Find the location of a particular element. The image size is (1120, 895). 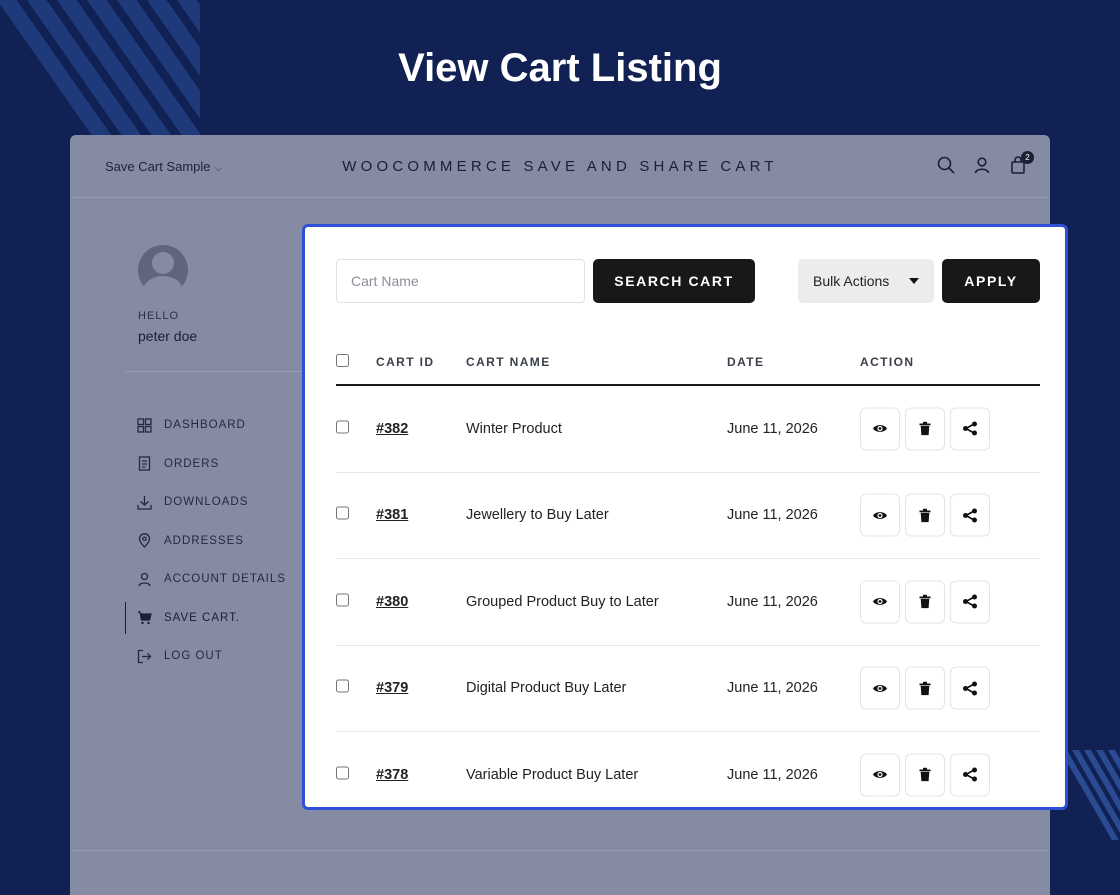

header-icons: 2 is located at coordinates (985, 163).